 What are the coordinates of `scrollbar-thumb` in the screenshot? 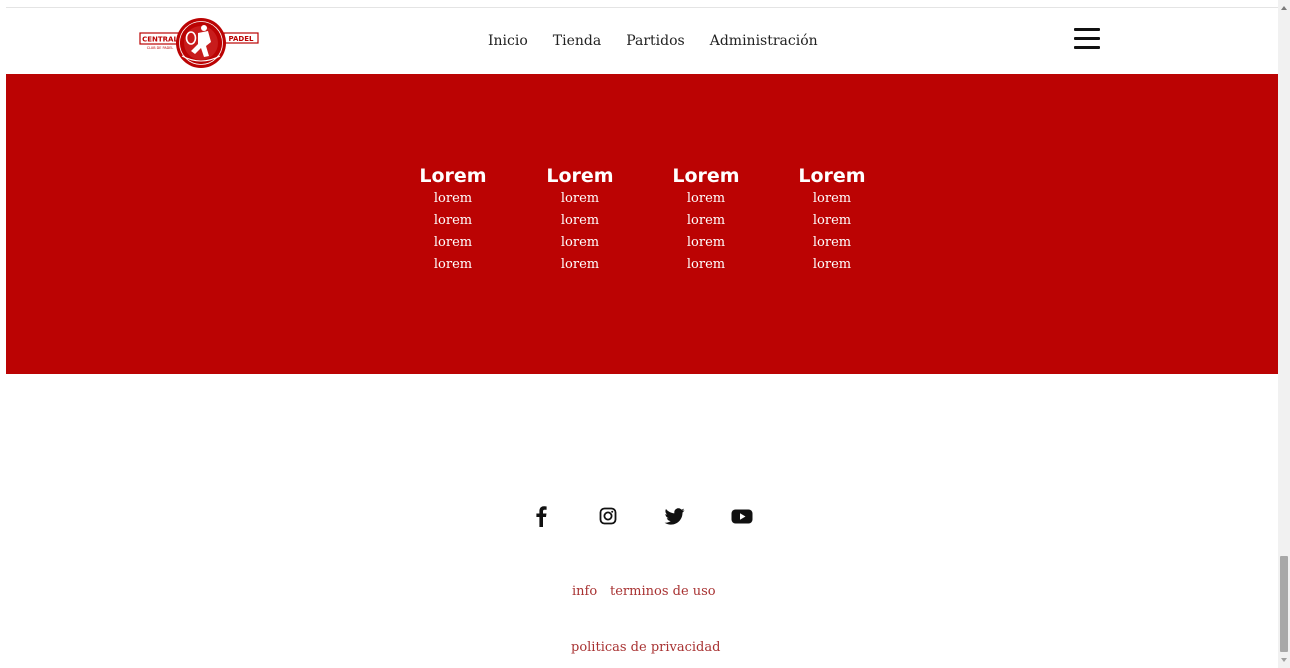 It's located at (1284, 604).